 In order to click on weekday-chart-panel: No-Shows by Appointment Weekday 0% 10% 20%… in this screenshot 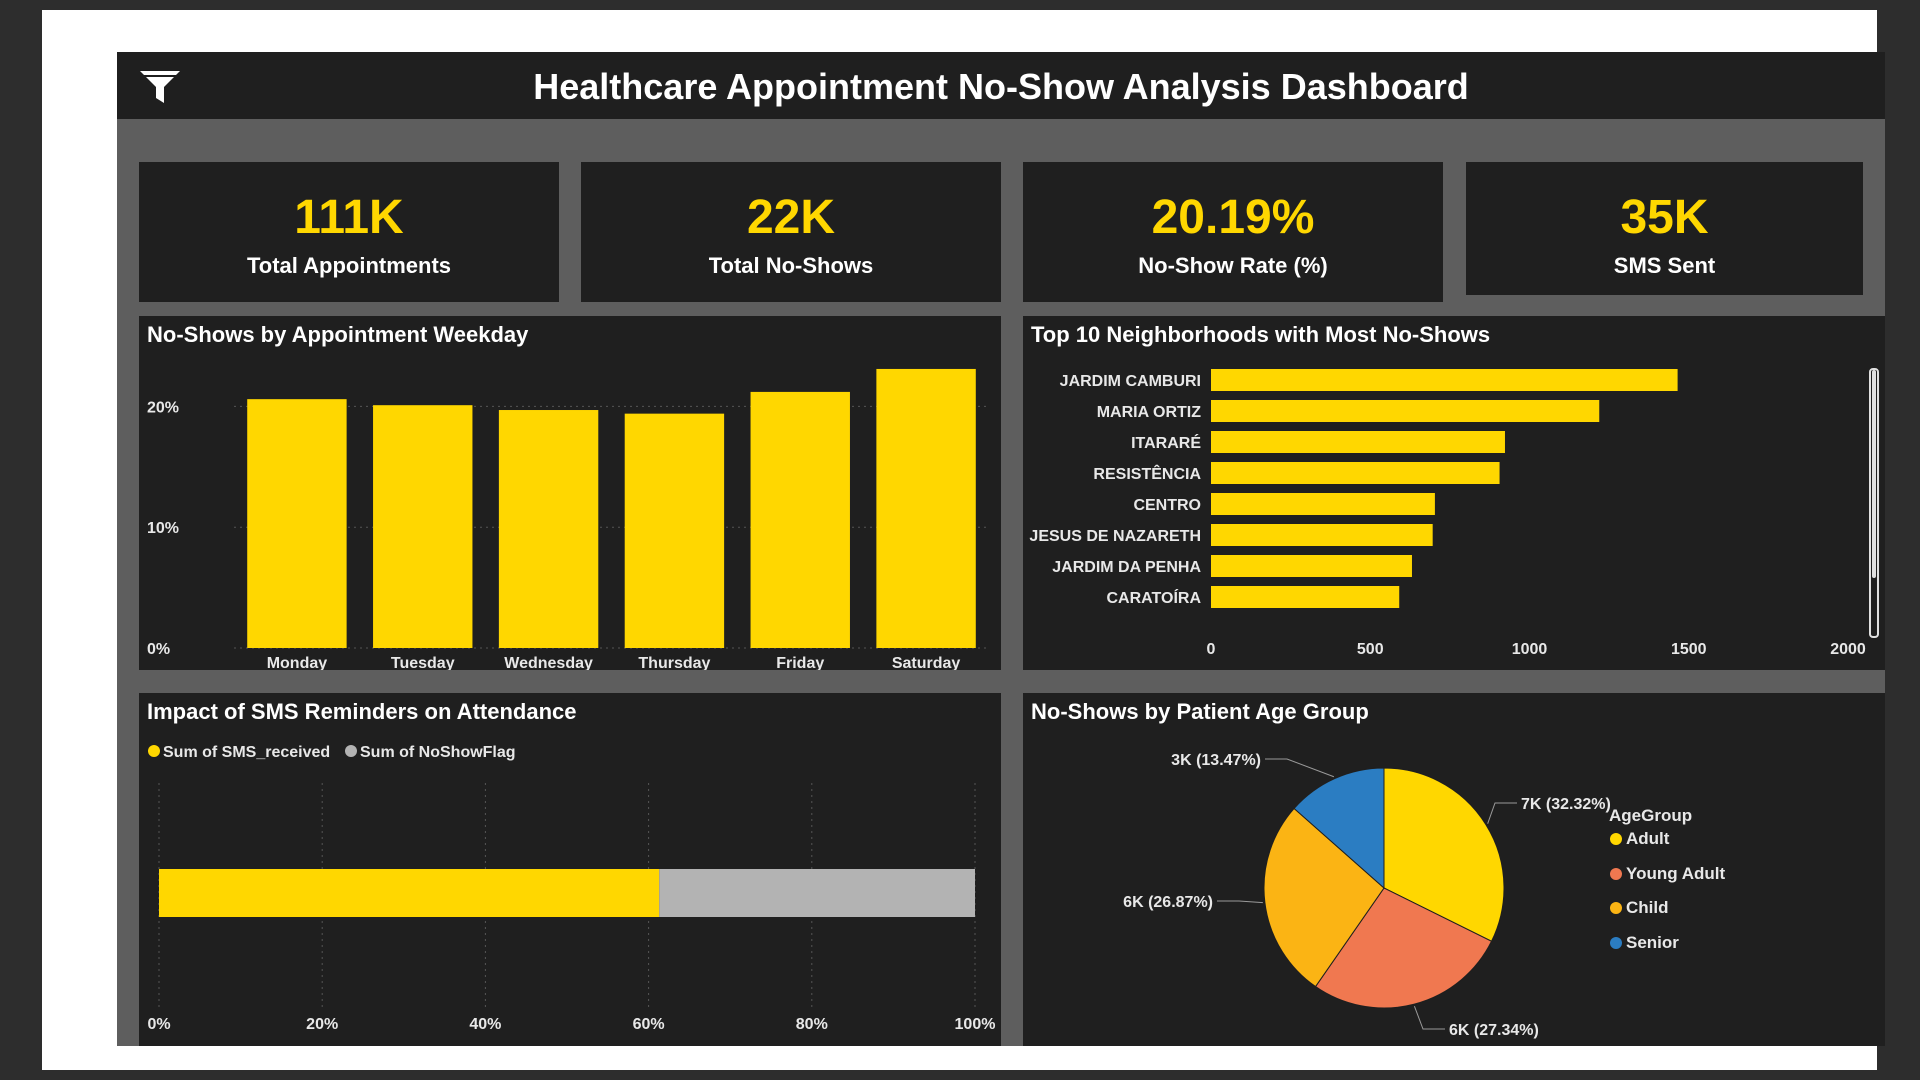, I will do `click(570, 494)`.